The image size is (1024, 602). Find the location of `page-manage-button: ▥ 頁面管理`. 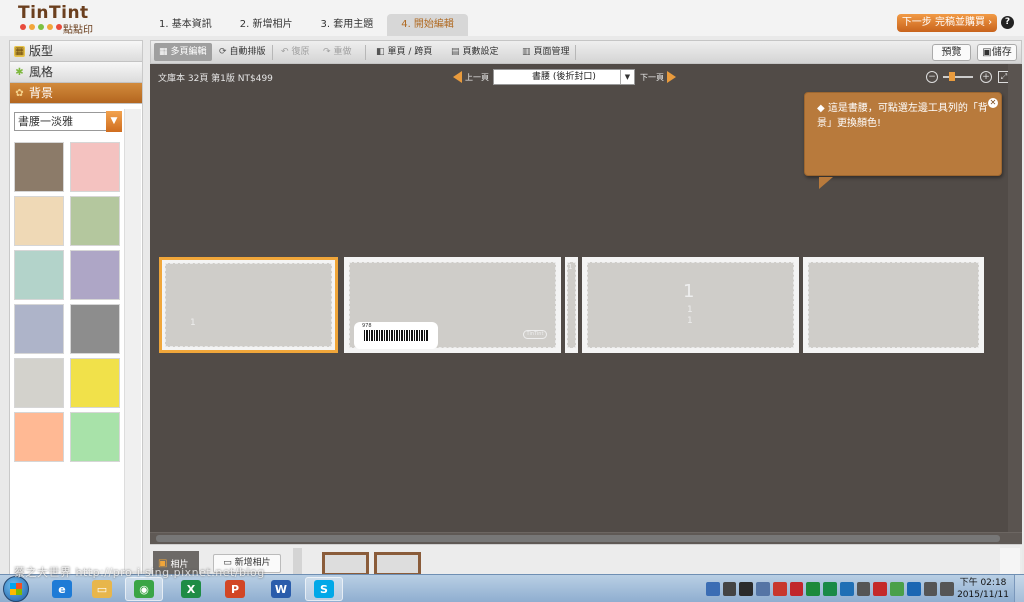

page-manage-button: ▥ 頁面管理 is located at coordinates (546, 52).